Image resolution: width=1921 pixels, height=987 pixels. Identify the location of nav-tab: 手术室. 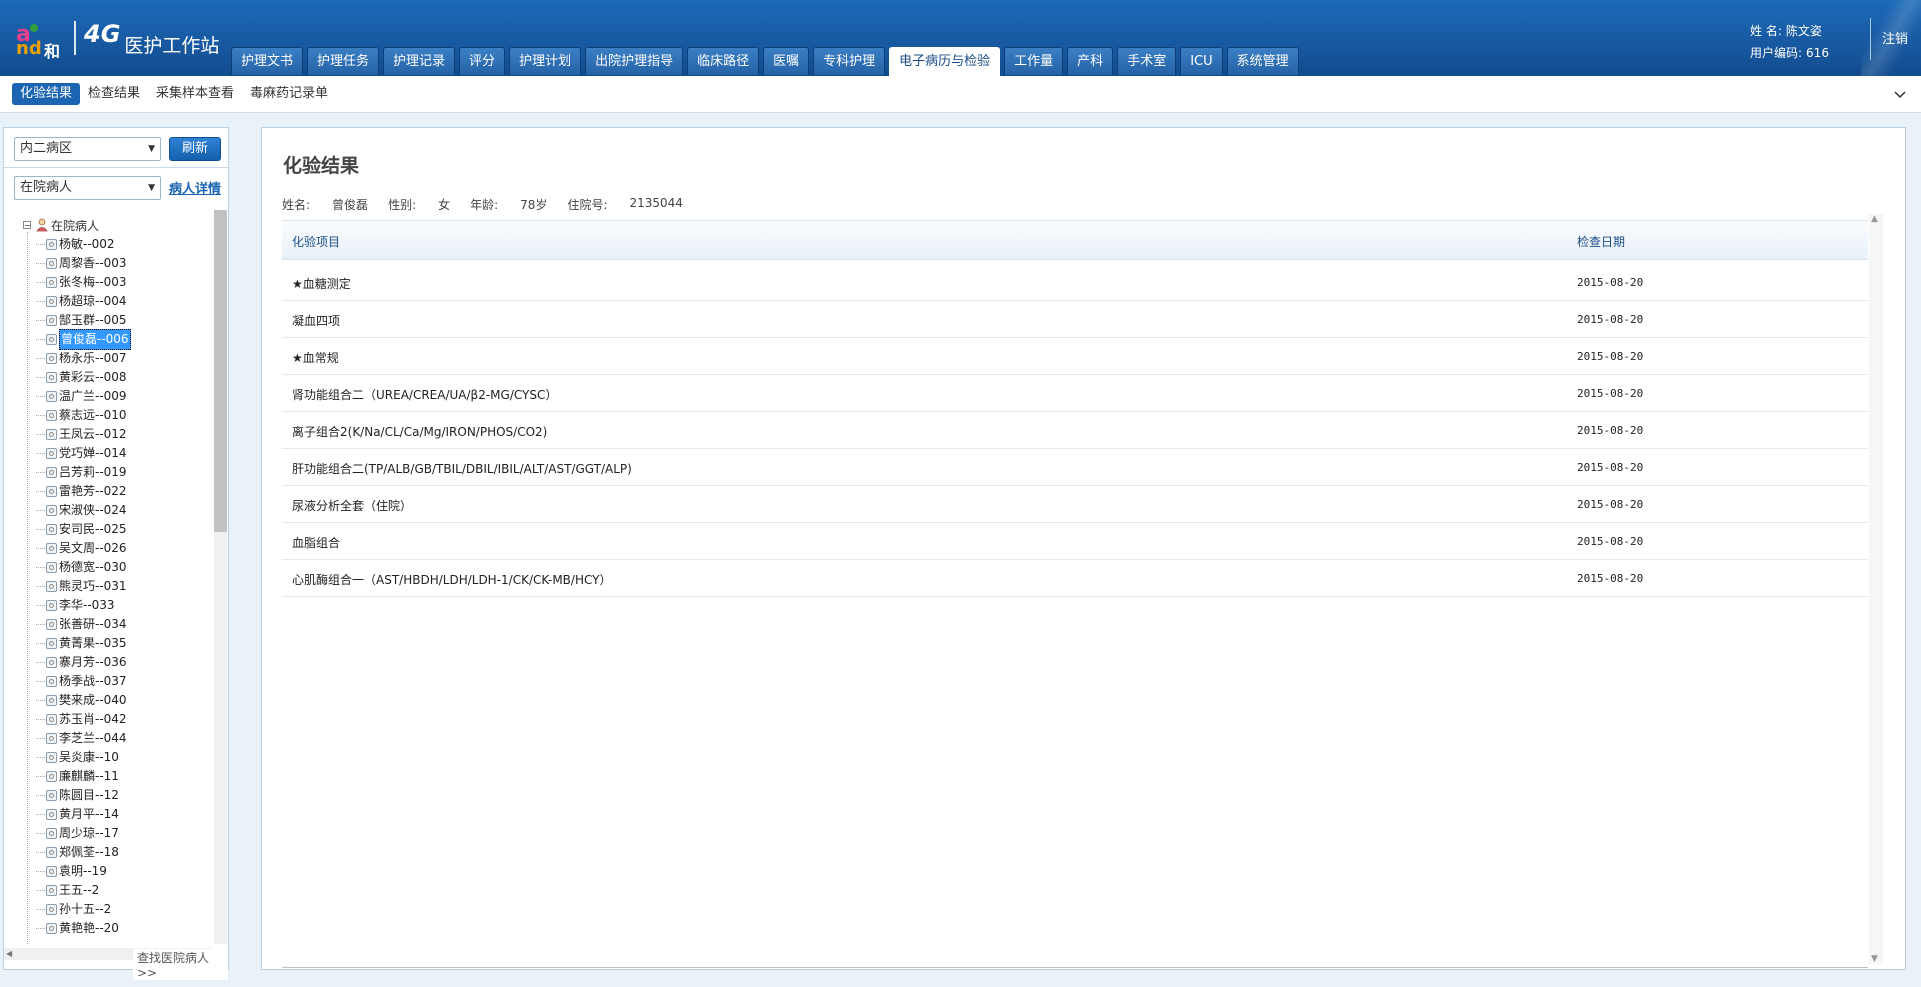
(1147, 61).